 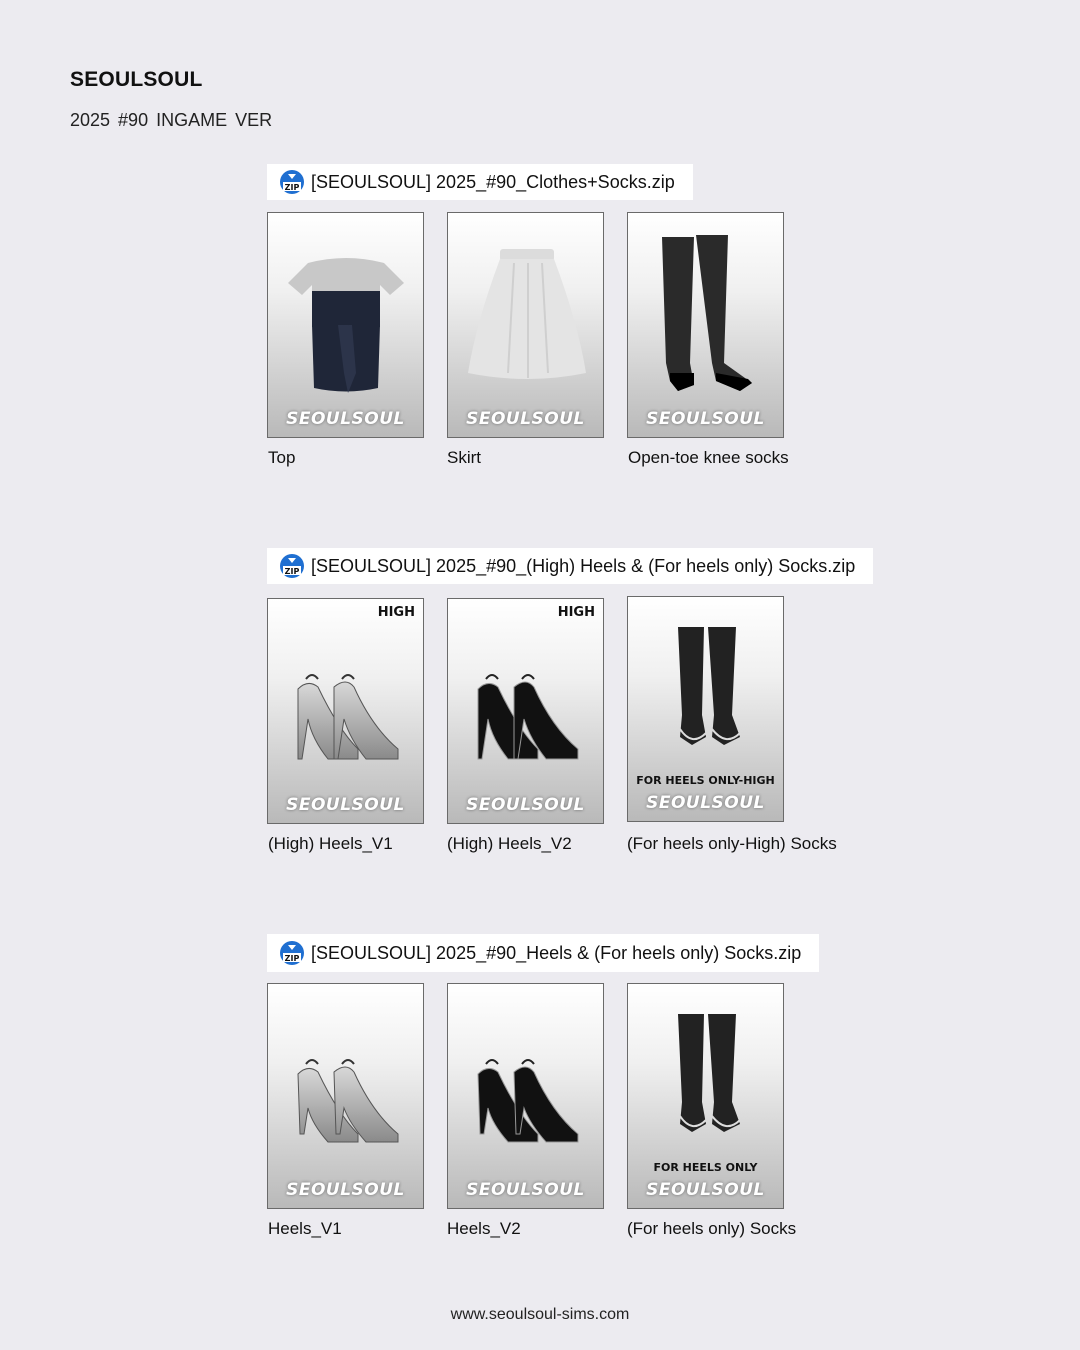 I want to click on brand-title: SEOULSOUL, so click(x=136, y=79).